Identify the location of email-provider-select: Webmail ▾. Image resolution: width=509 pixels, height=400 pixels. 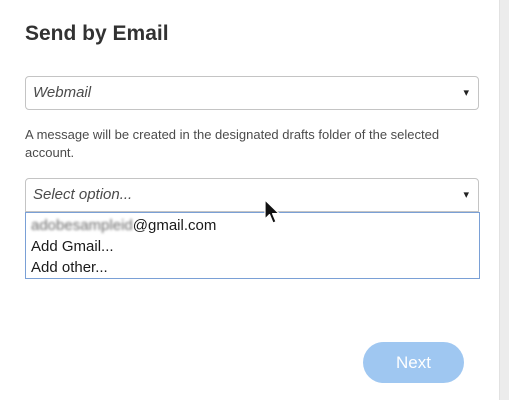
(252, 93).